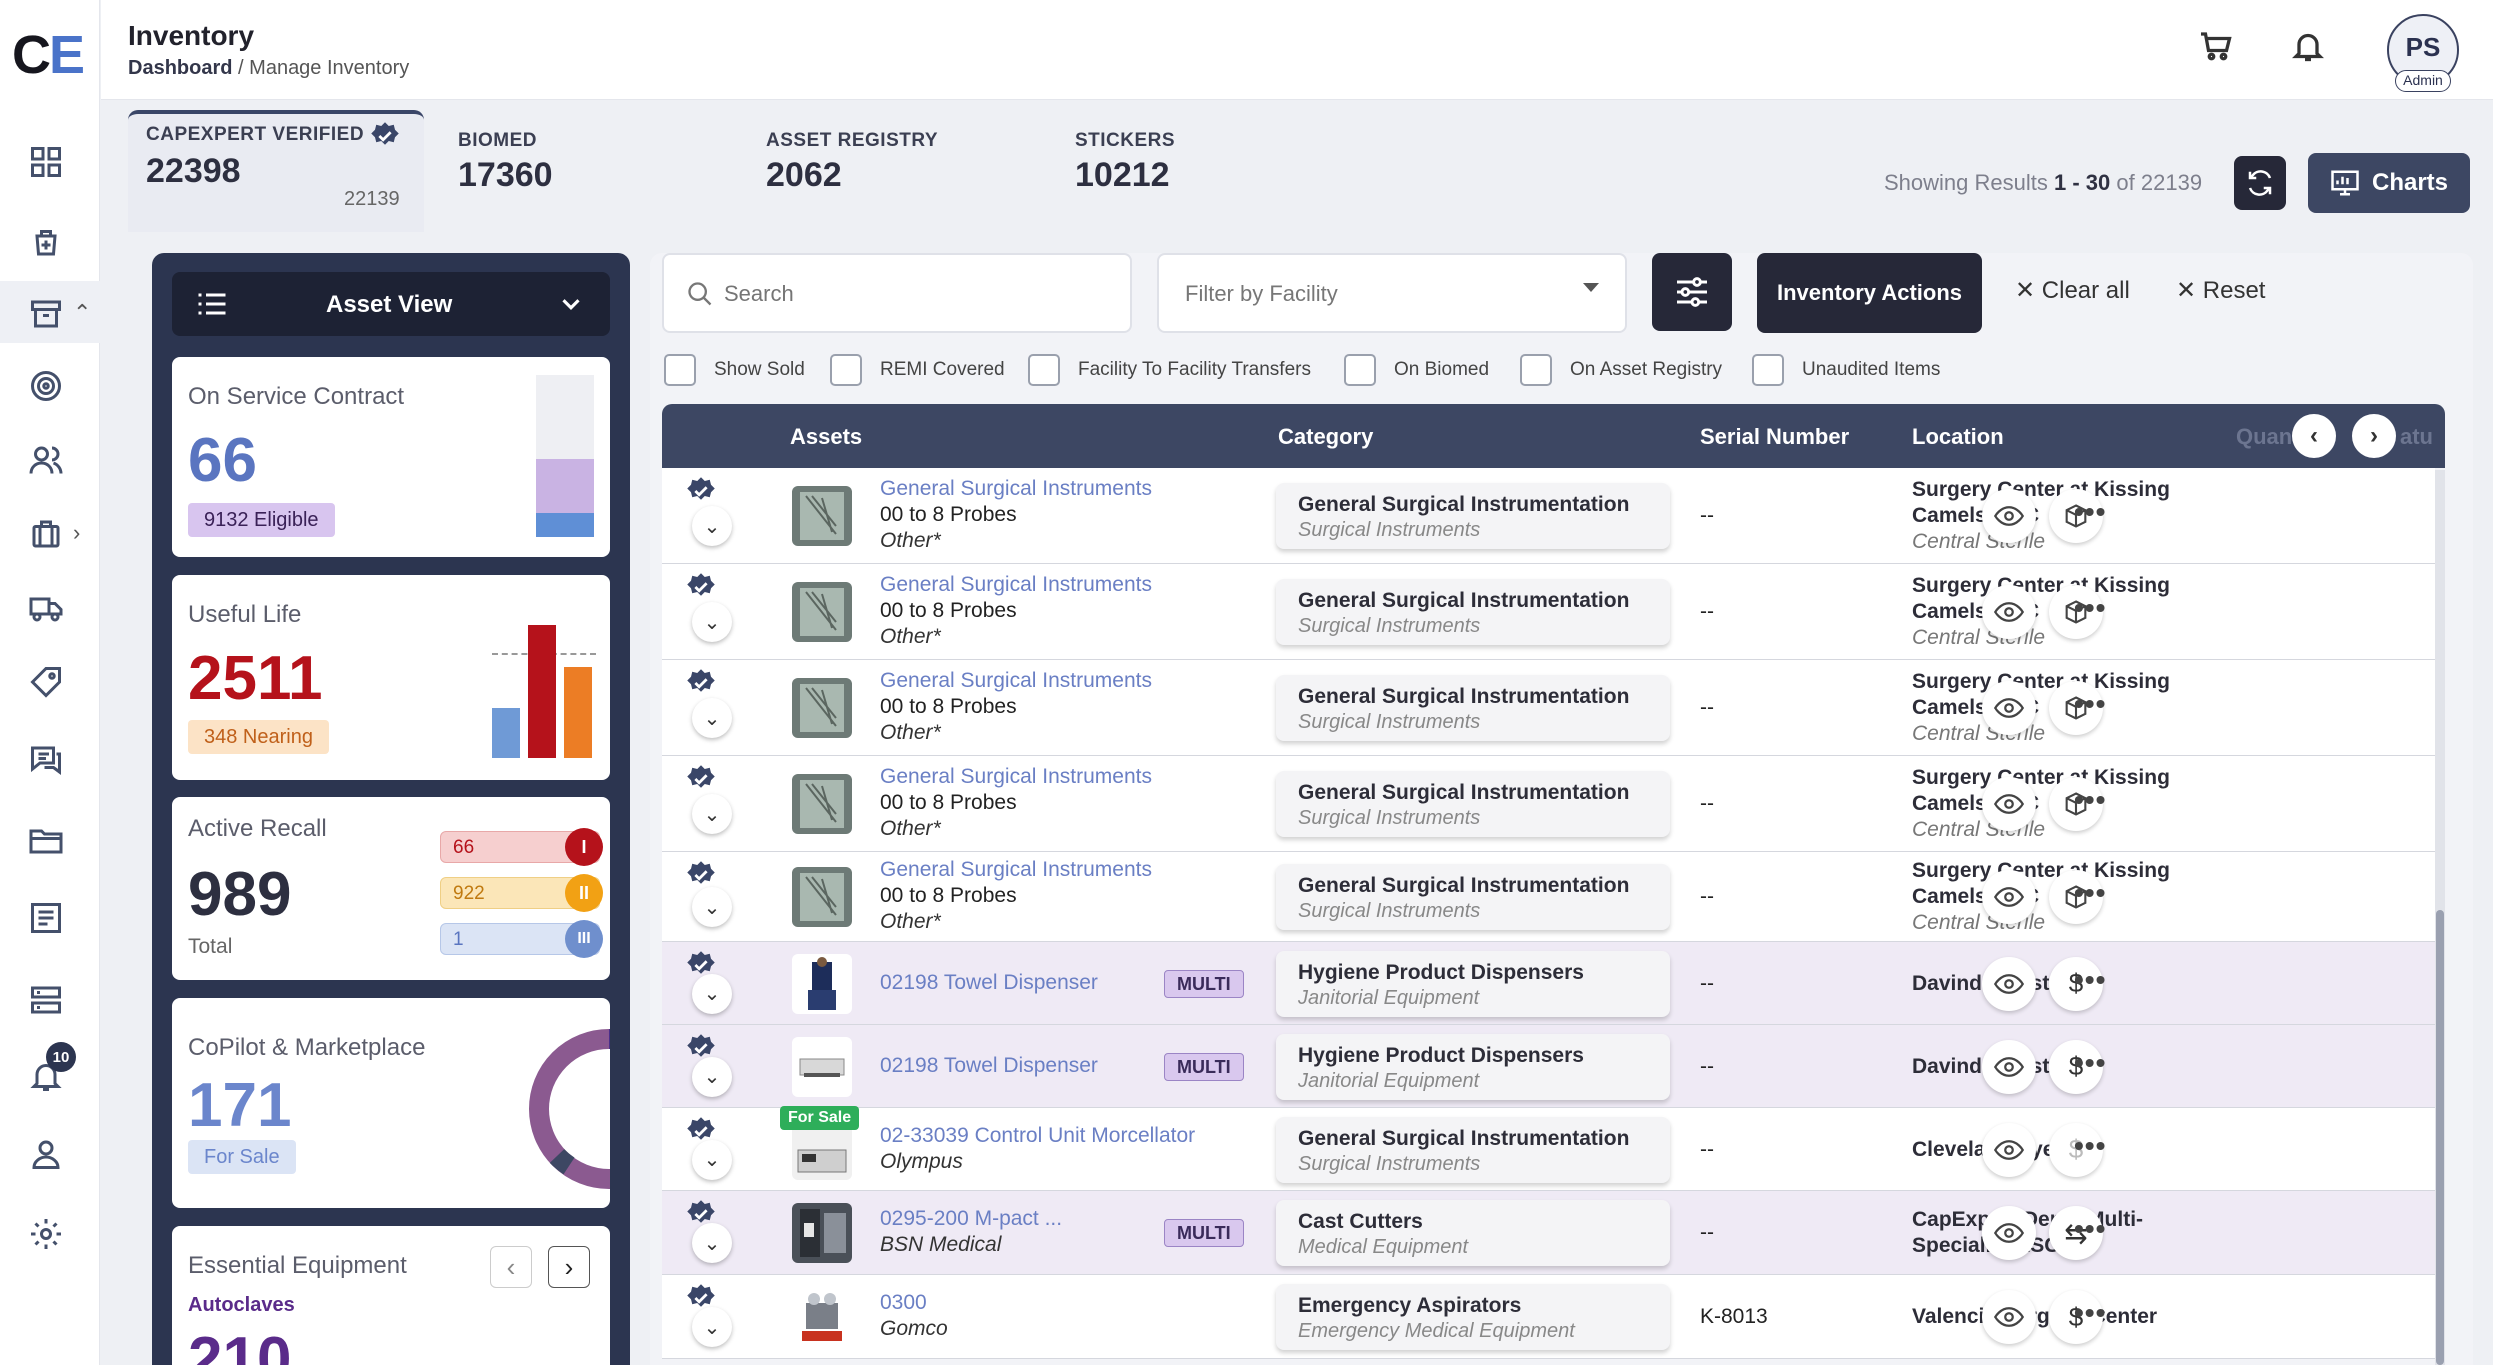  Describe the element at coordinates (180, 68) in the screenshot. I see `breadcrumb-home: Dashboard` at that location.